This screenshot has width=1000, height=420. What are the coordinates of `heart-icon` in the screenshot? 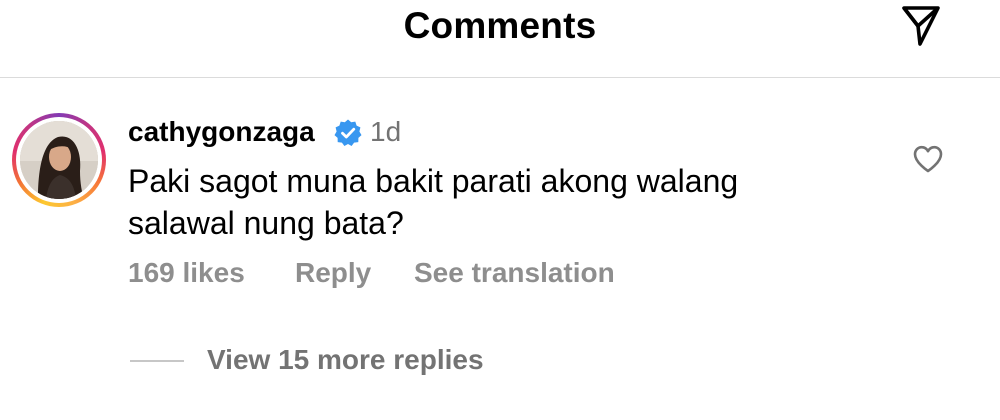 It's located at (928, 159).